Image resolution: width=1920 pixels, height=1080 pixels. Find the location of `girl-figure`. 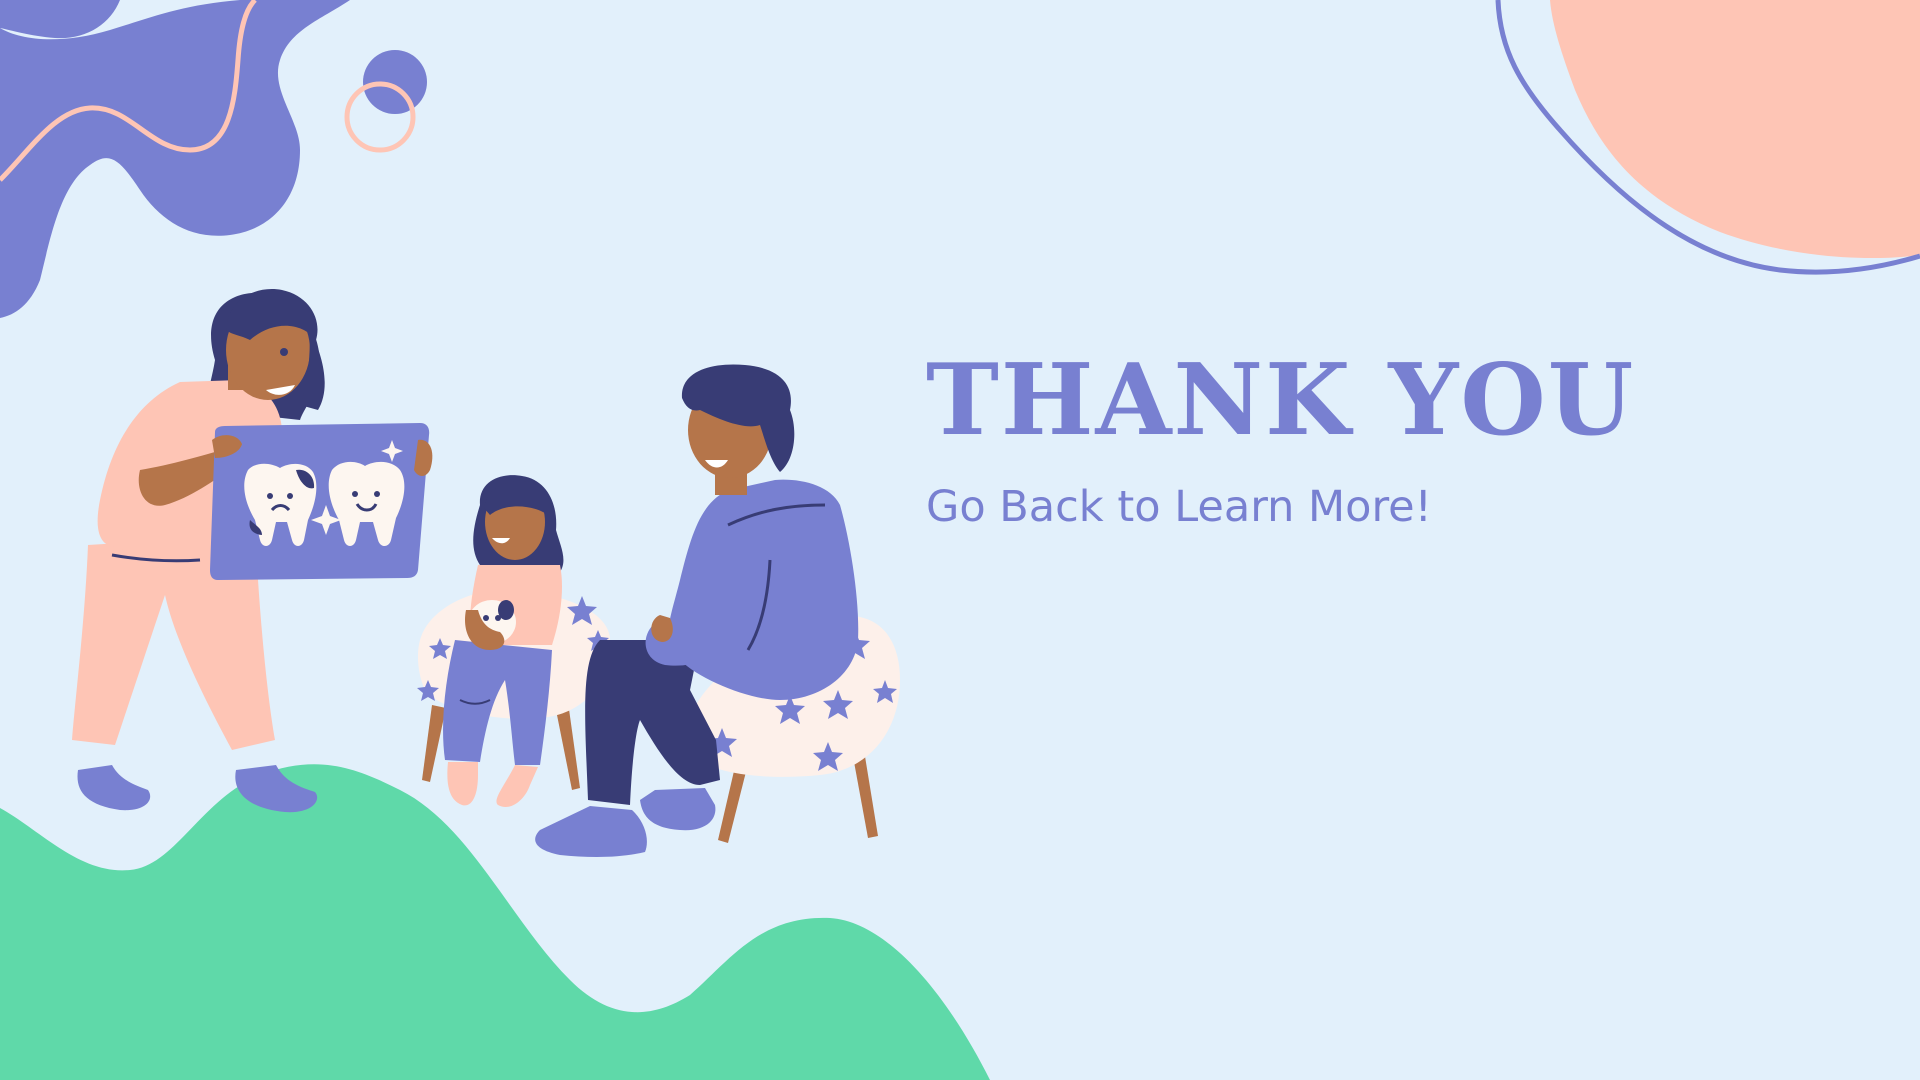

girl-figure is located at coordinates (514, 641).